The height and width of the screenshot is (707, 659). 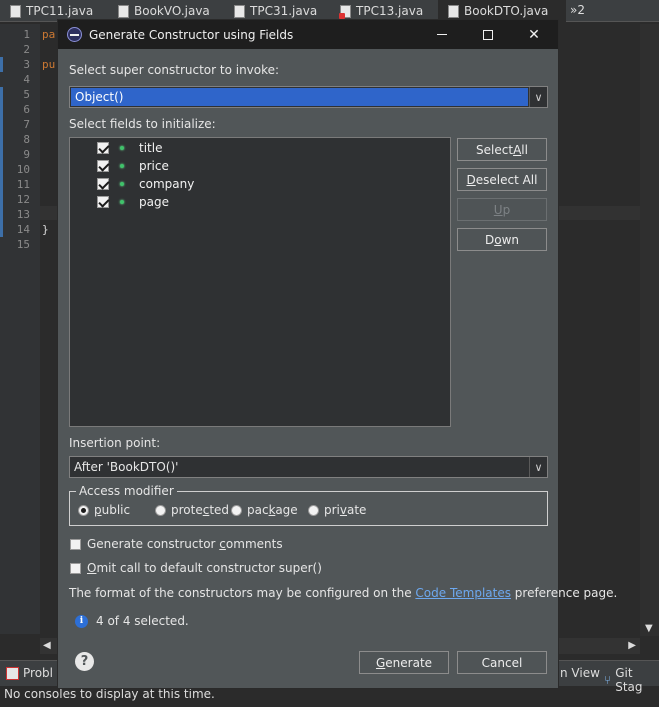 I want to click on radio-label: protected, so click(x=200, y=510).